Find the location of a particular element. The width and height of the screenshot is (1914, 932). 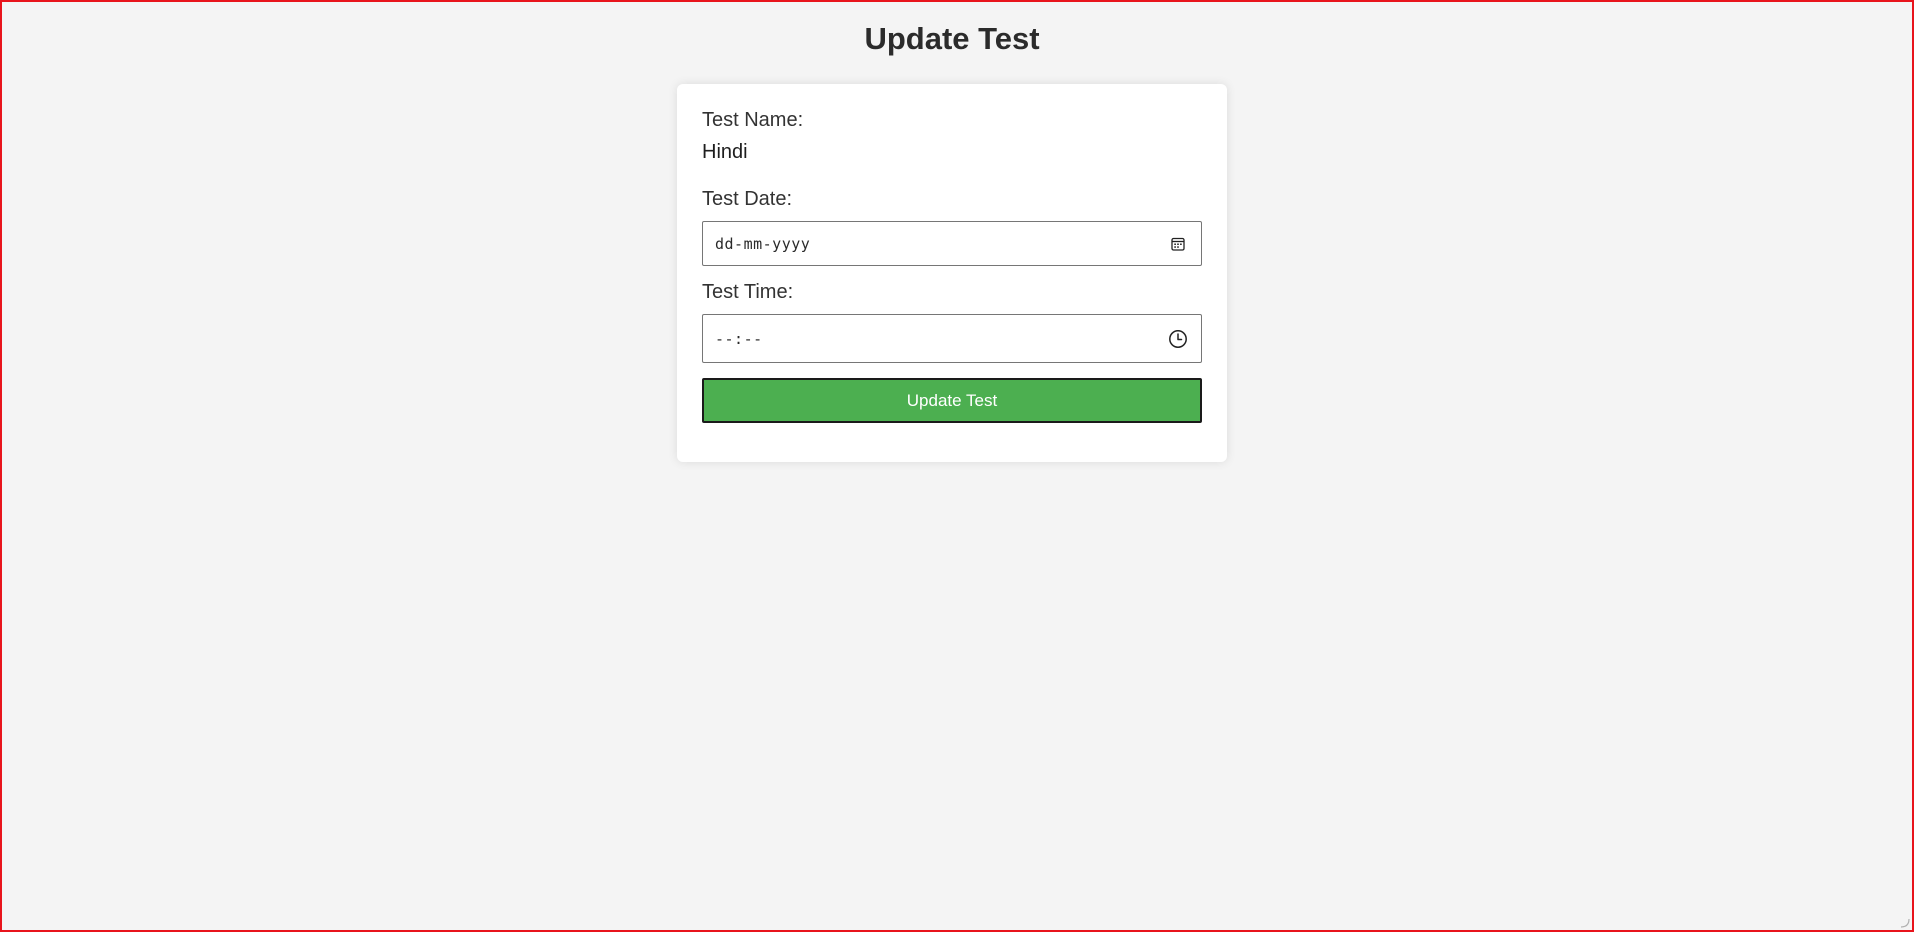

resize-corner-icon is located at coordinates (1905, 923).